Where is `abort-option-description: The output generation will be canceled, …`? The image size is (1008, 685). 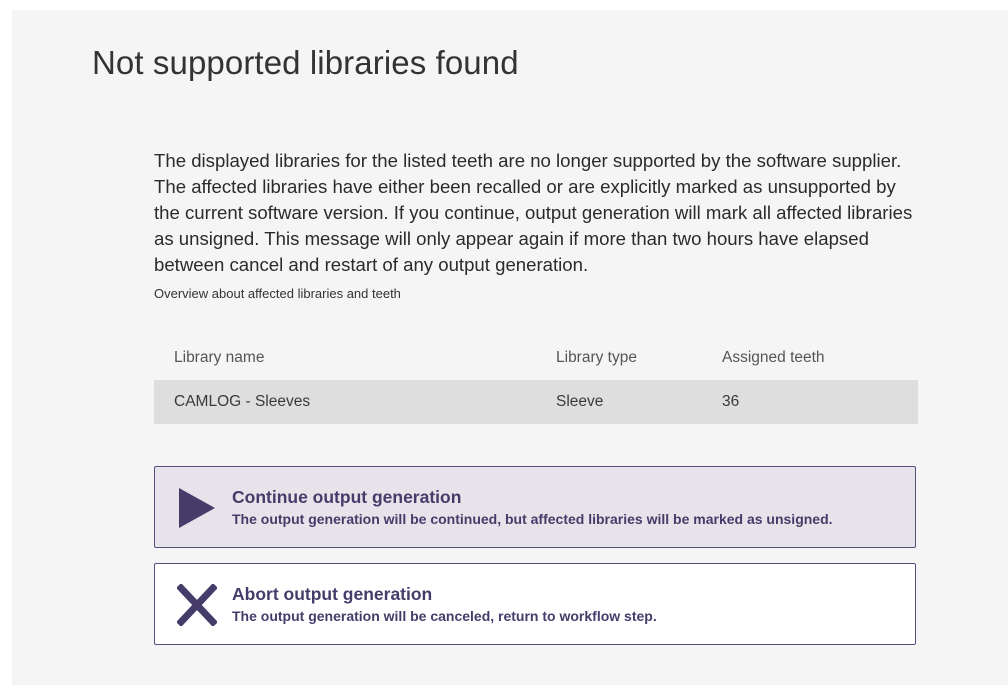
abort-option-description: The output generation will be canceled, … is located at coordinates (444, 616).